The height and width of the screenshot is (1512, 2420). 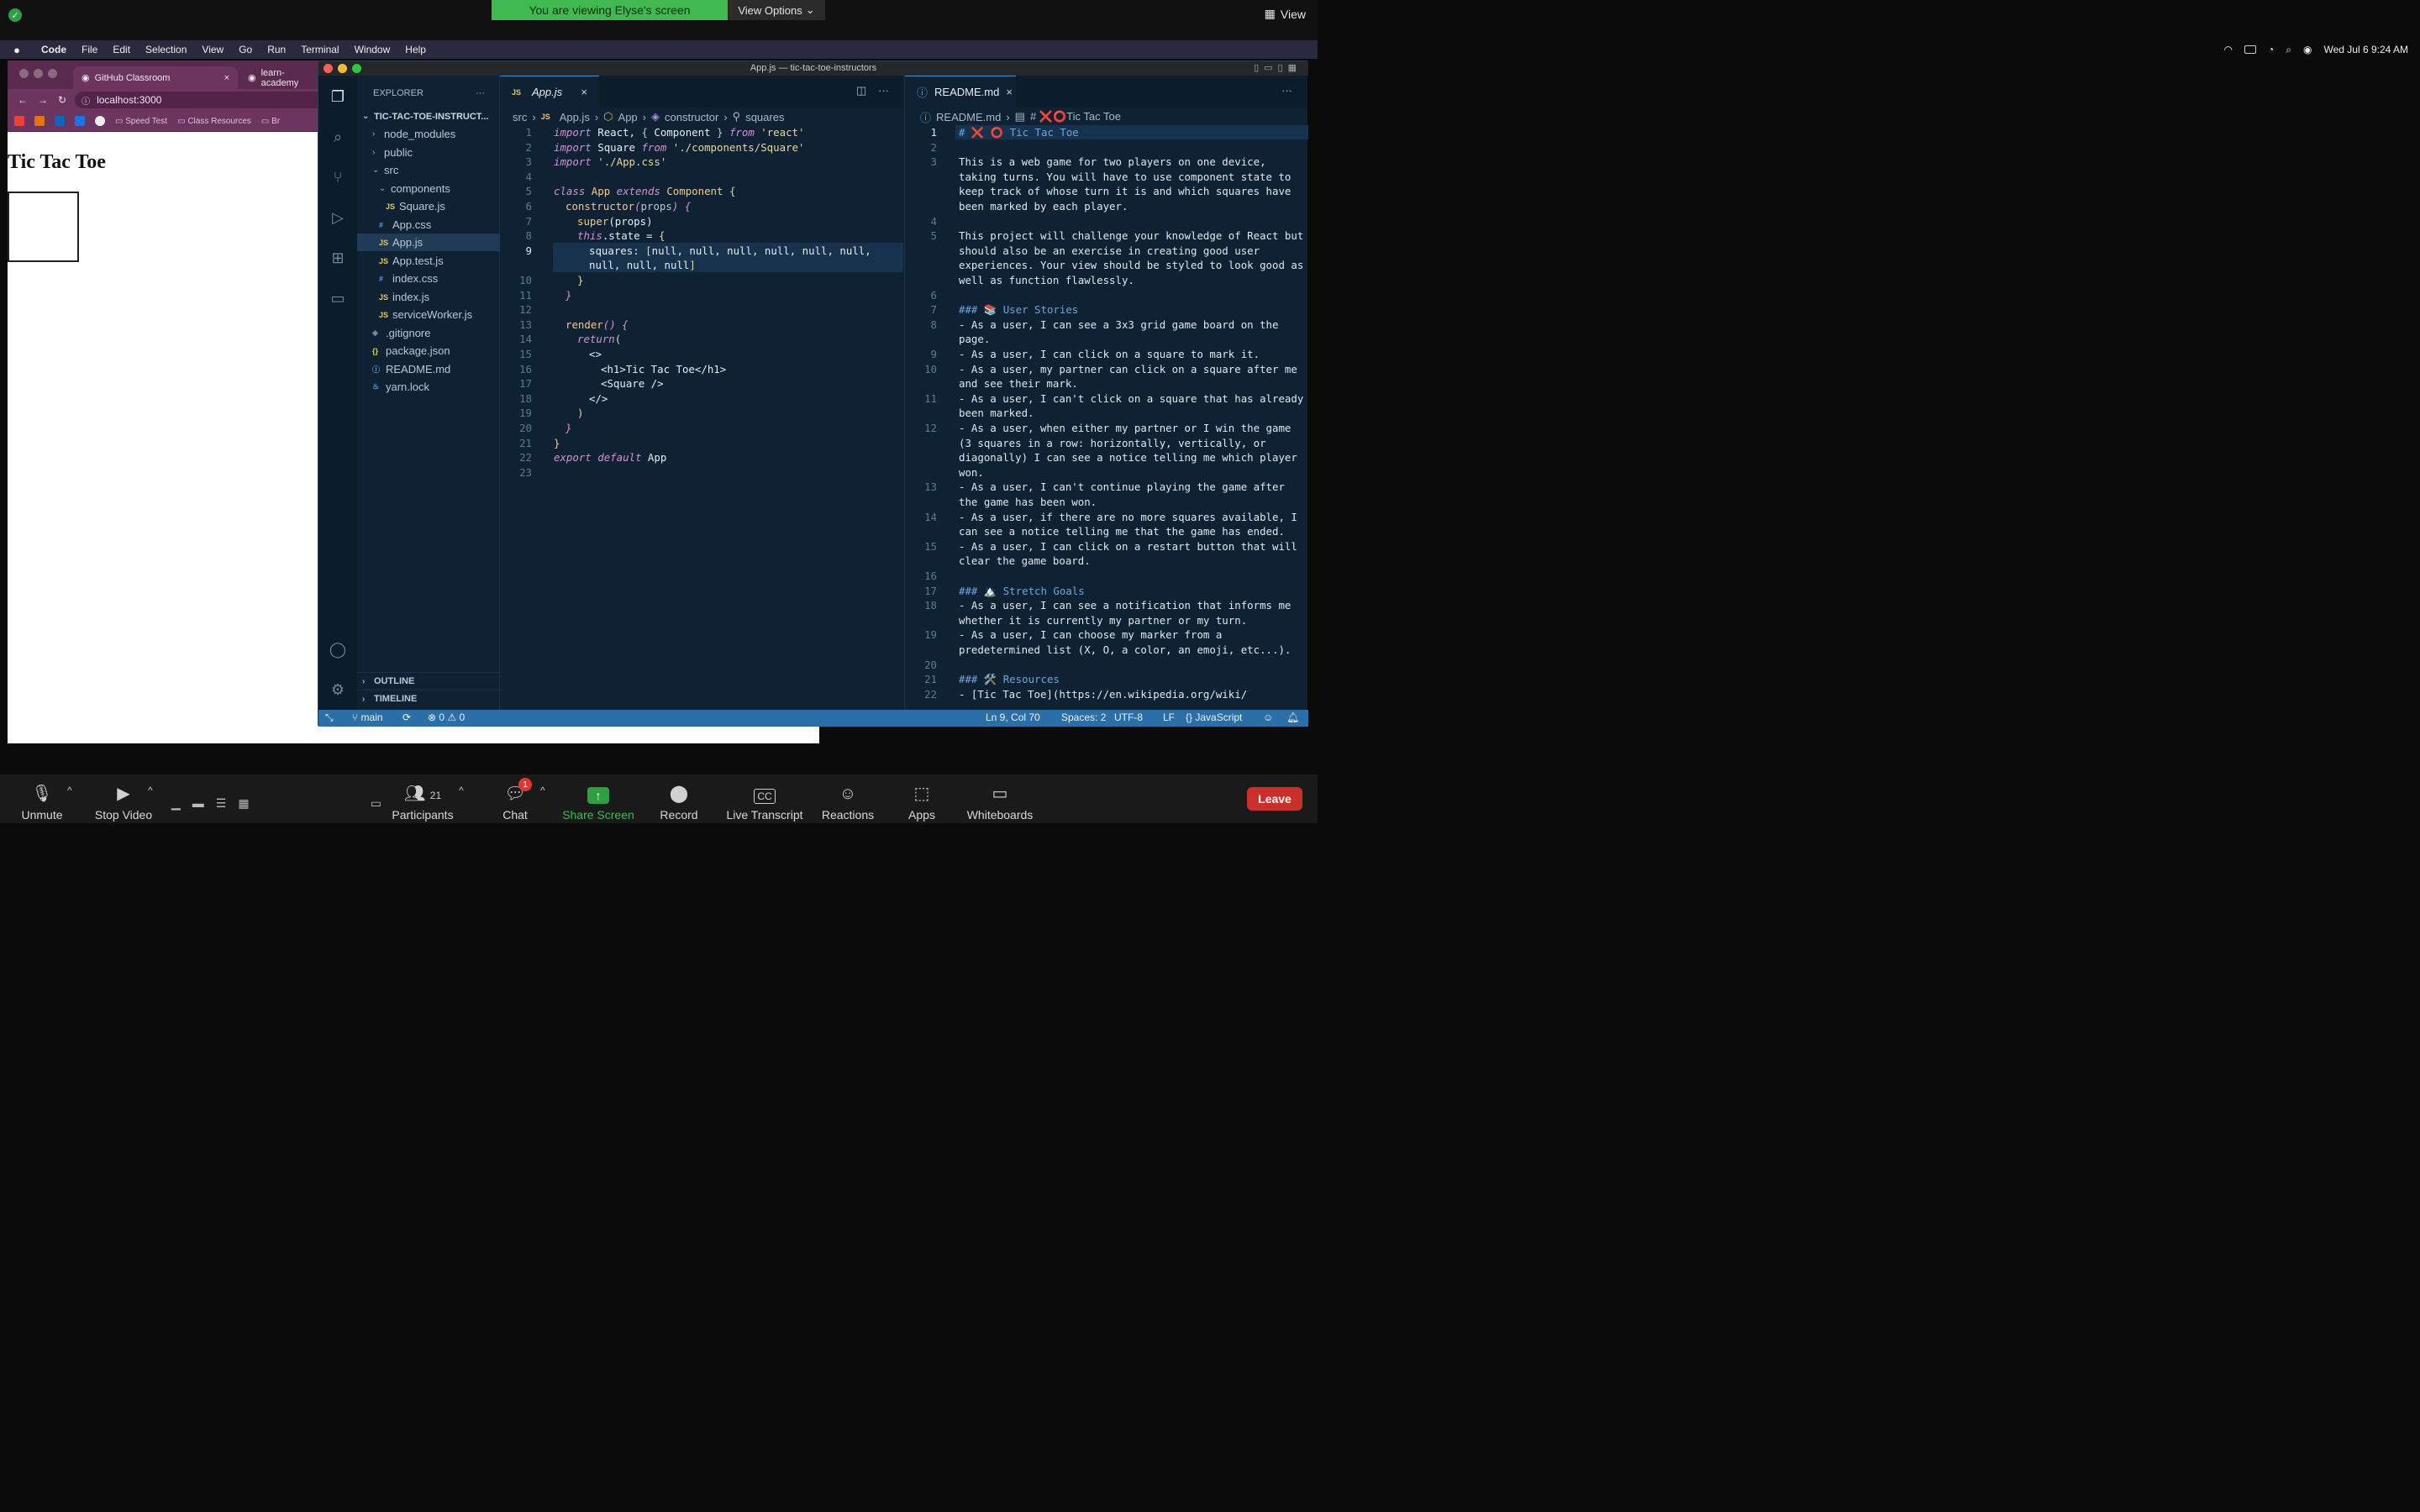 What do you see at coordinates (329, 717) in the screenshot?
I see `remote-indicator-icon: ⤡` at bounding box center [329, 717].